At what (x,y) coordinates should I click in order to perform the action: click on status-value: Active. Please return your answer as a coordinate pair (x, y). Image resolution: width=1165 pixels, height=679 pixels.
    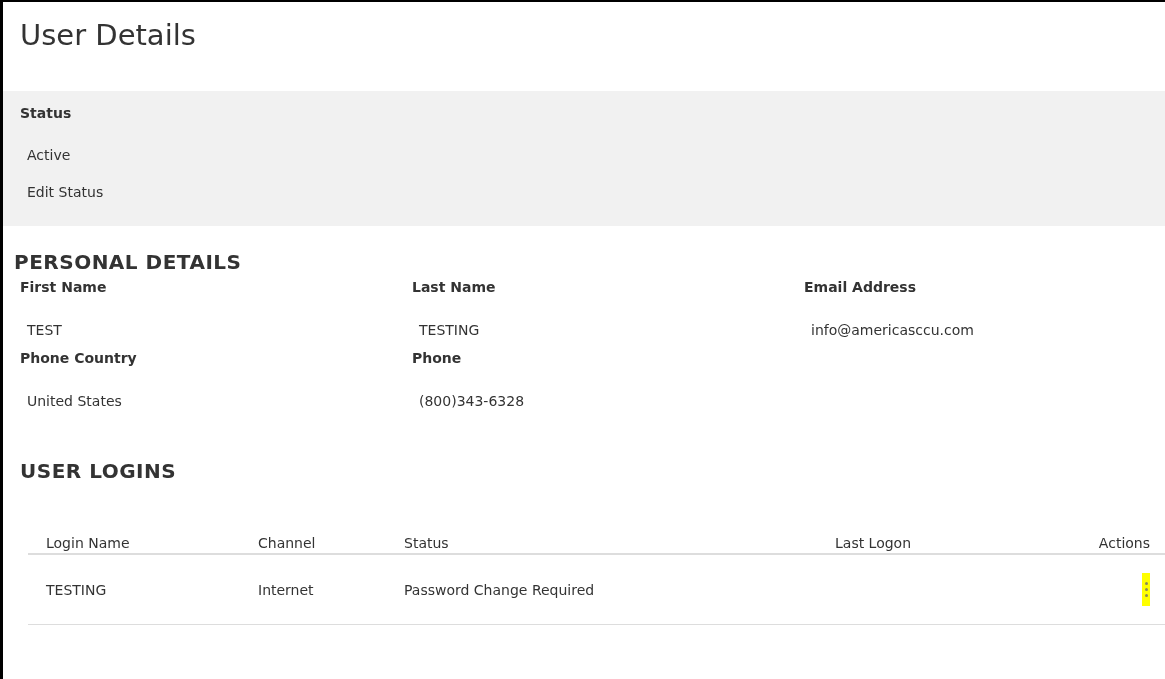
    Looking at the image, I should click on (49, 155).